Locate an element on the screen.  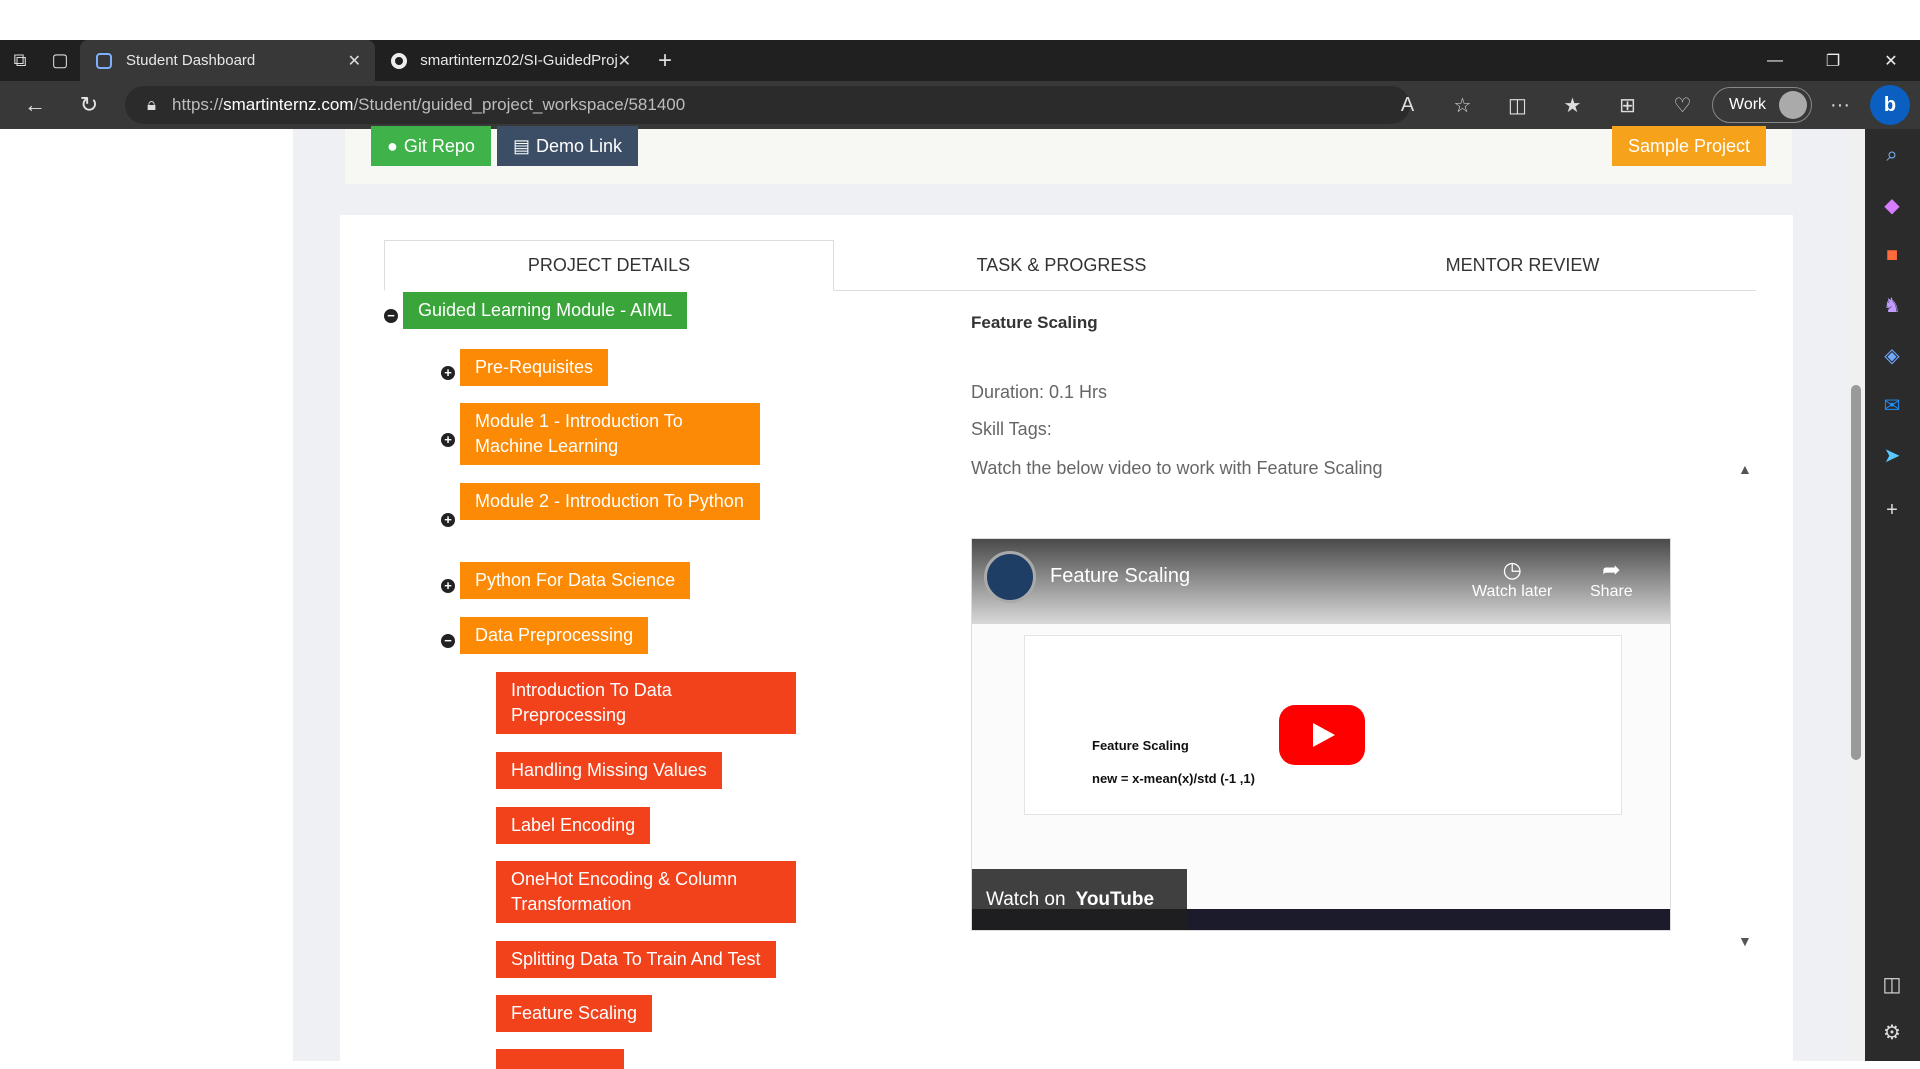
module-intro-python: Module 2 - Introduction To Python is located at coordinates (610, 501).